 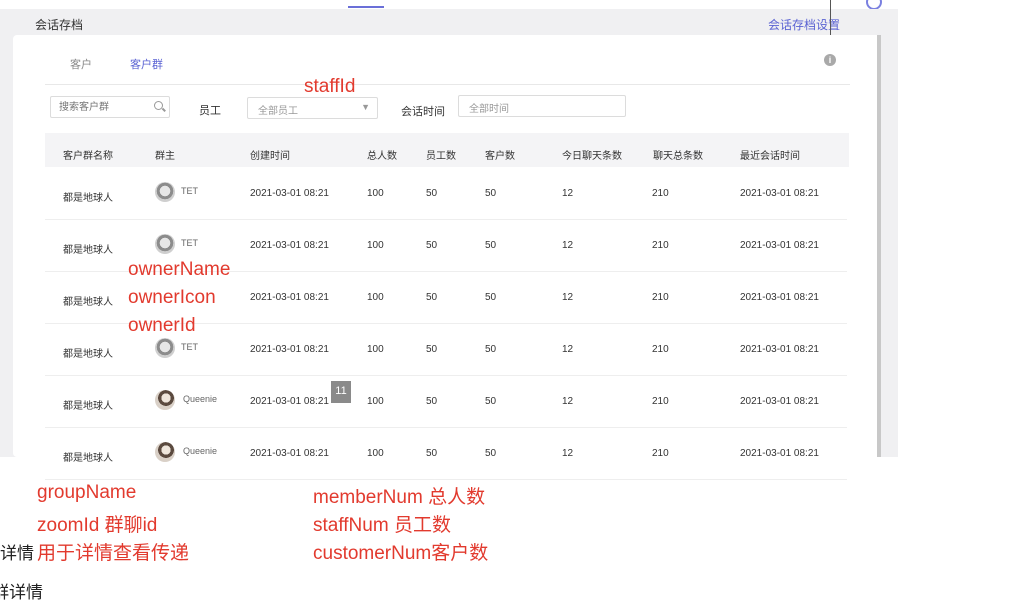 I want to click on staff-select: 全部员工 ▼, so click(x=312, y=108).